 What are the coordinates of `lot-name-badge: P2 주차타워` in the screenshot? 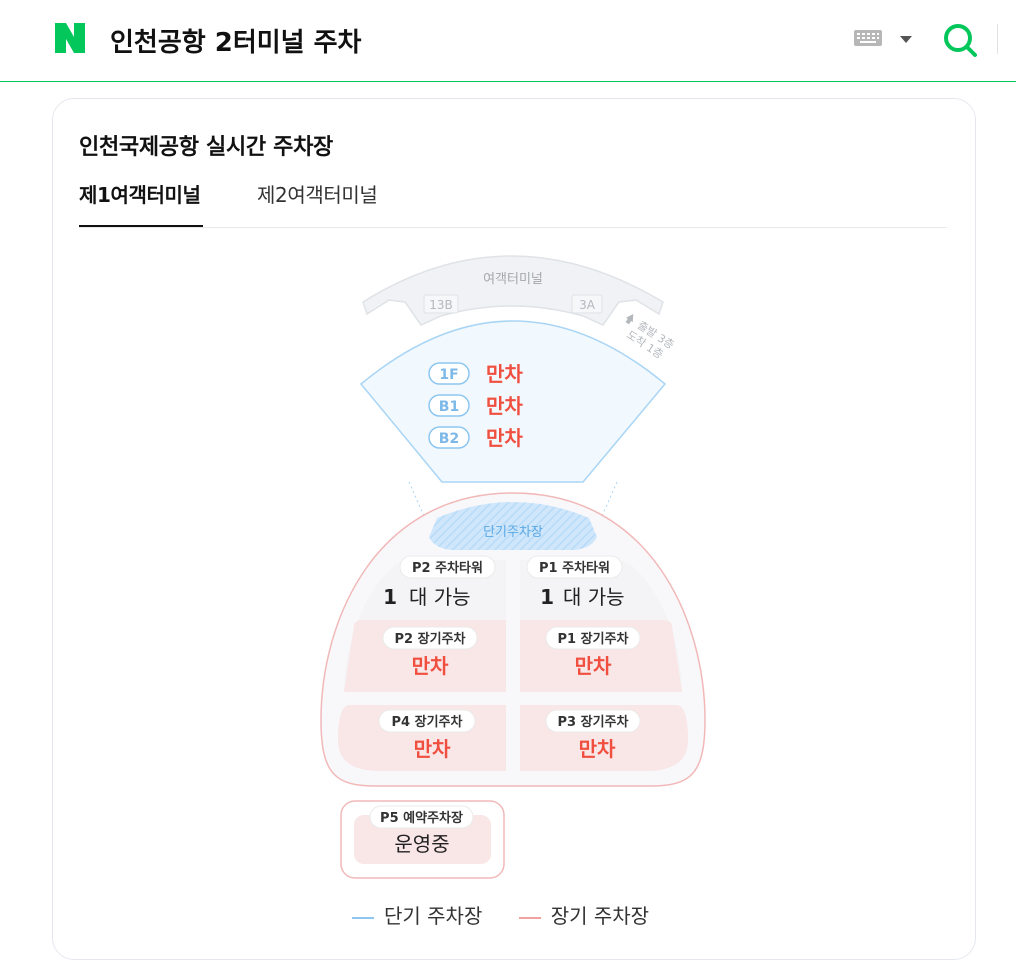 It's located at (447, 568).